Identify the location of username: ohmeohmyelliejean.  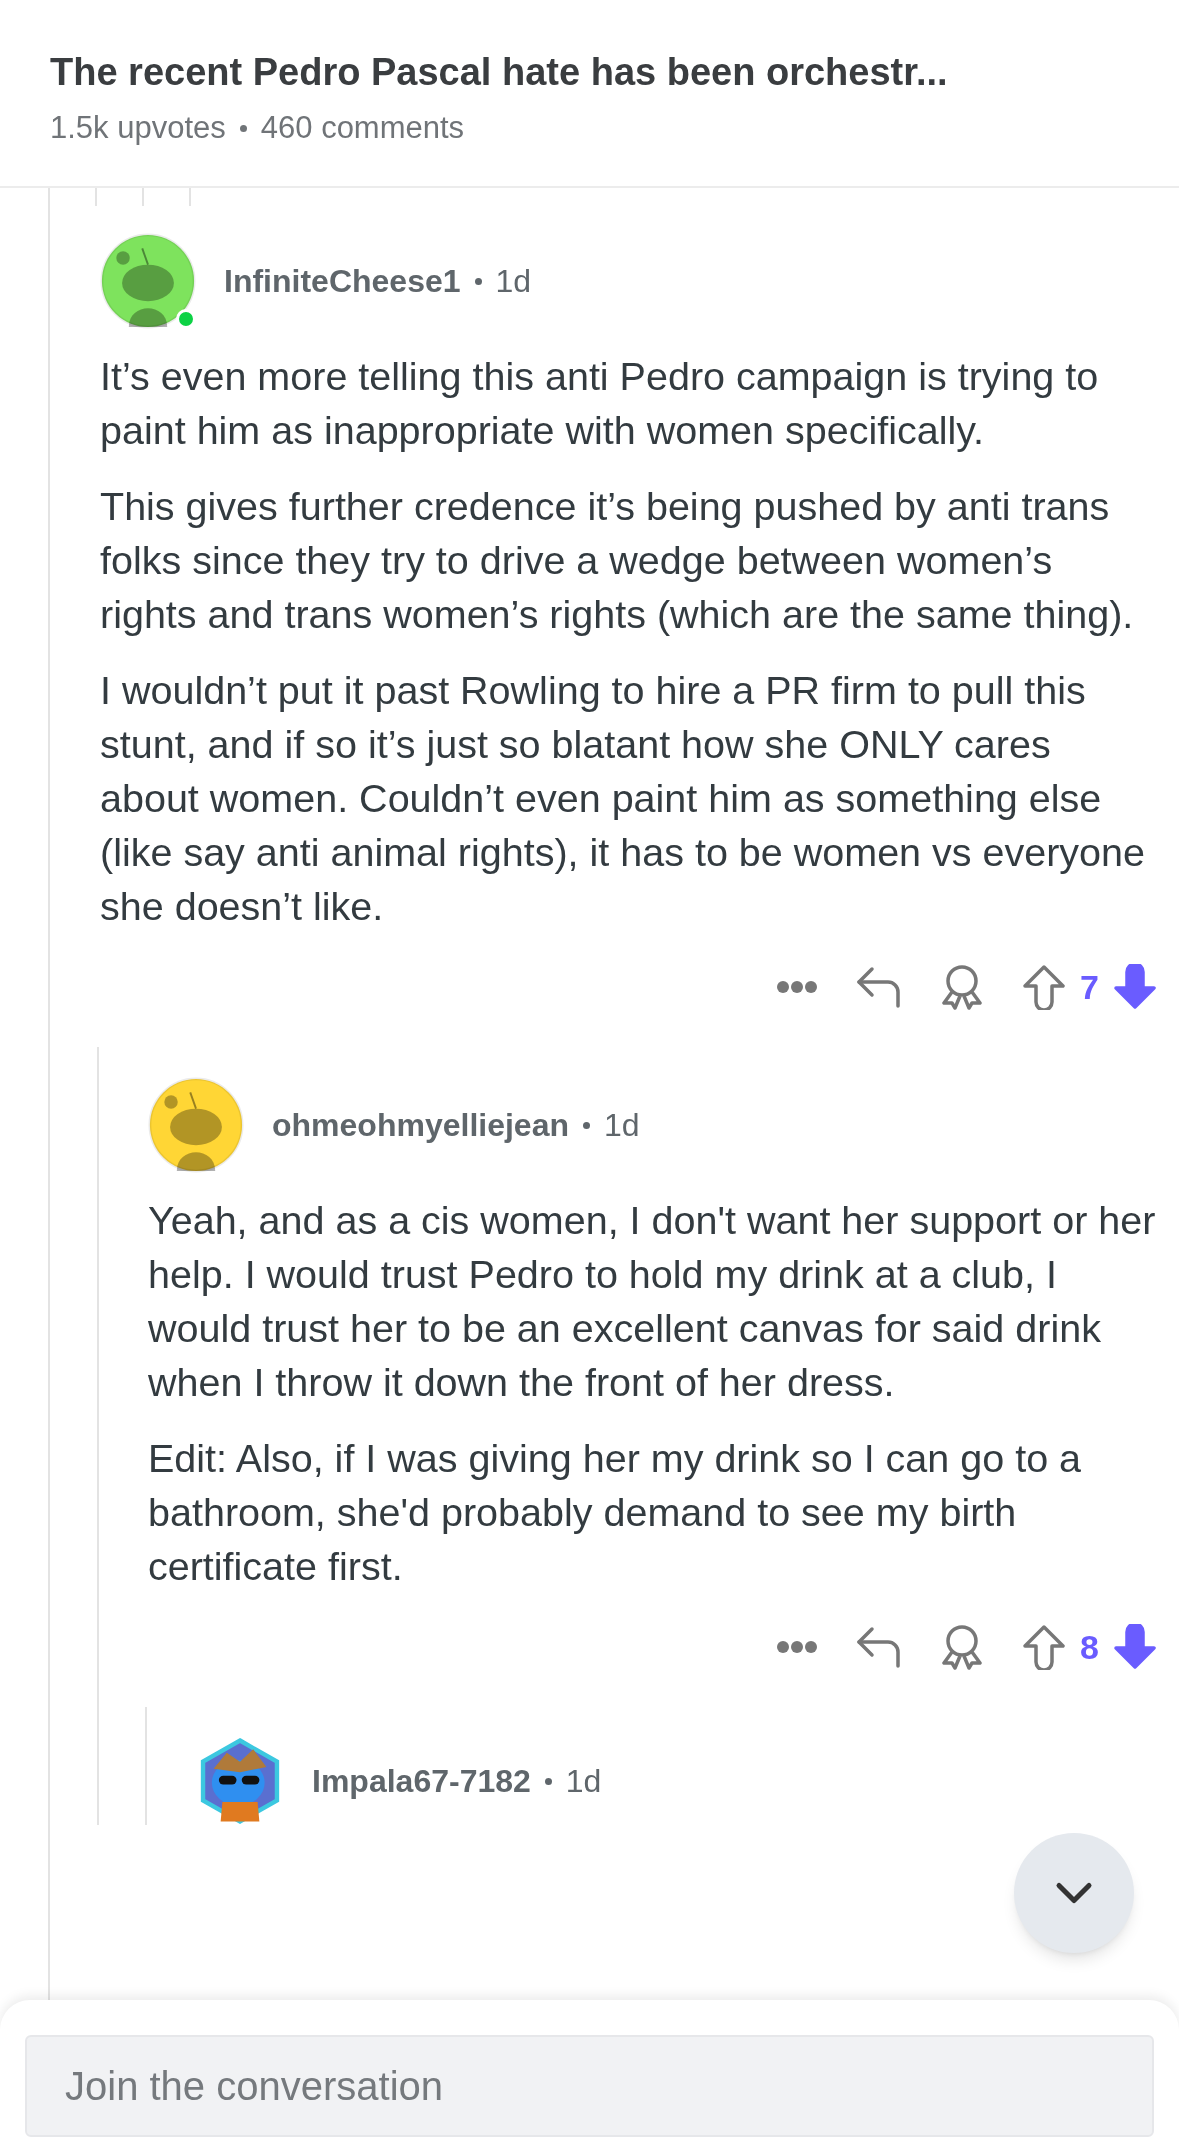
(420, 1125).